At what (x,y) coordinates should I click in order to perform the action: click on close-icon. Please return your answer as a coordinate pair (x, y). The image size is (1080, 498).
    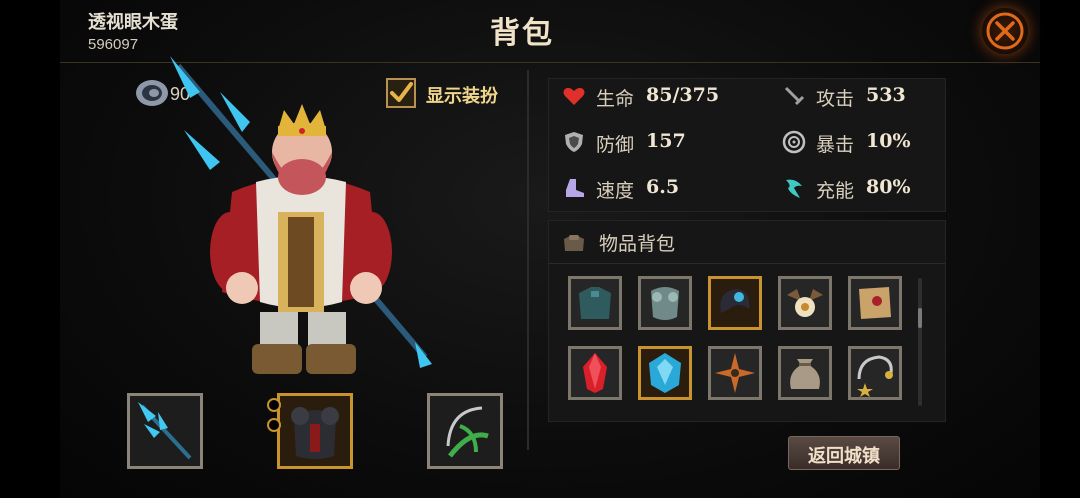
    Looking at the image, I should click on (1005, 31).